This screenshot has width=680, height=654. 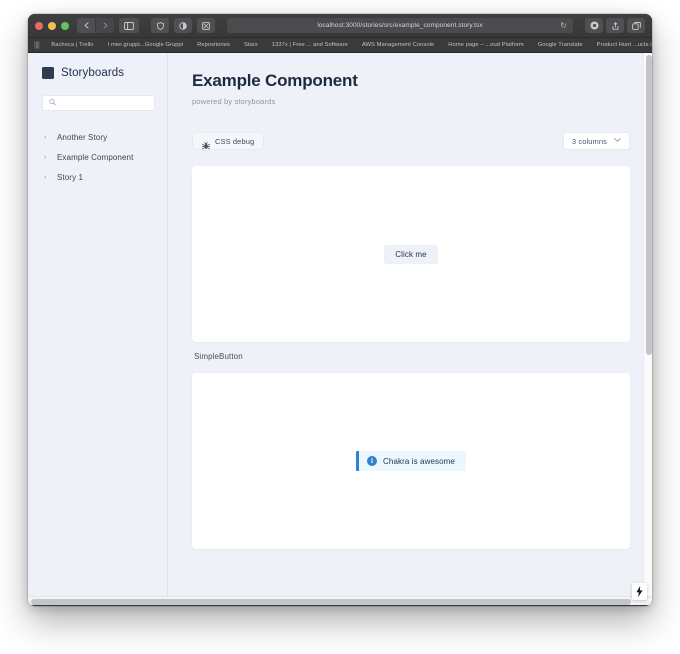 I want to click on columns-select: 3 columns, so click(x=596, y=141).